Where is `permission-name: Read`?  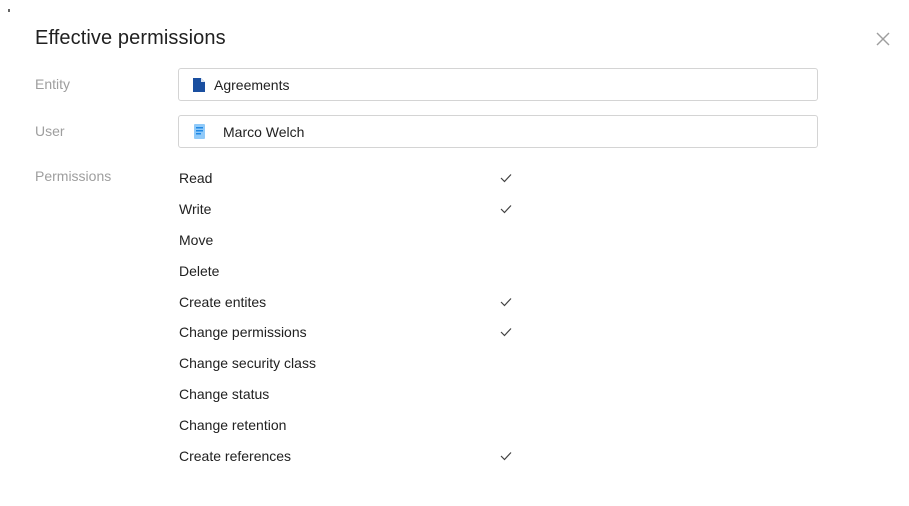
permission-name: Read is located at coordinates (196, 178).